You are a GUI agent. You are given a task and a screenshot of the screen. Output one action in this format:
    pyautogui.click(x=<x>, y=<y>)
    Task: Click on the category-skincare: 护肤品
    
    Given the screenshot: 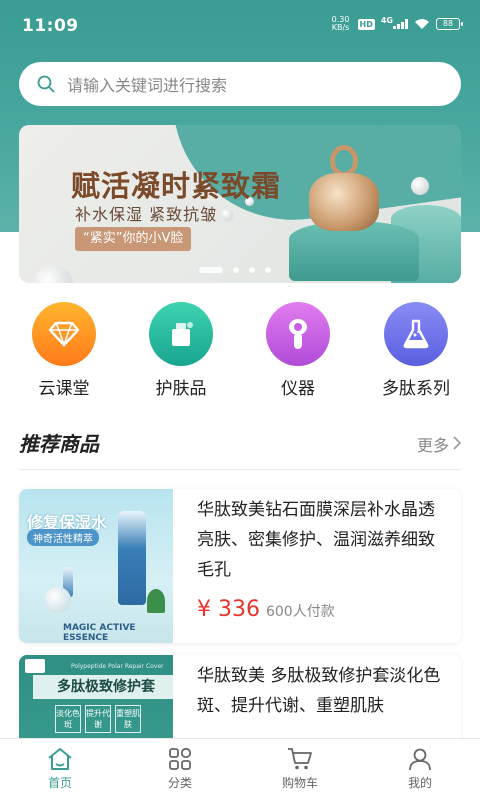 What is the action you would take?
    pyautogui.click(x=181, y=350)
    